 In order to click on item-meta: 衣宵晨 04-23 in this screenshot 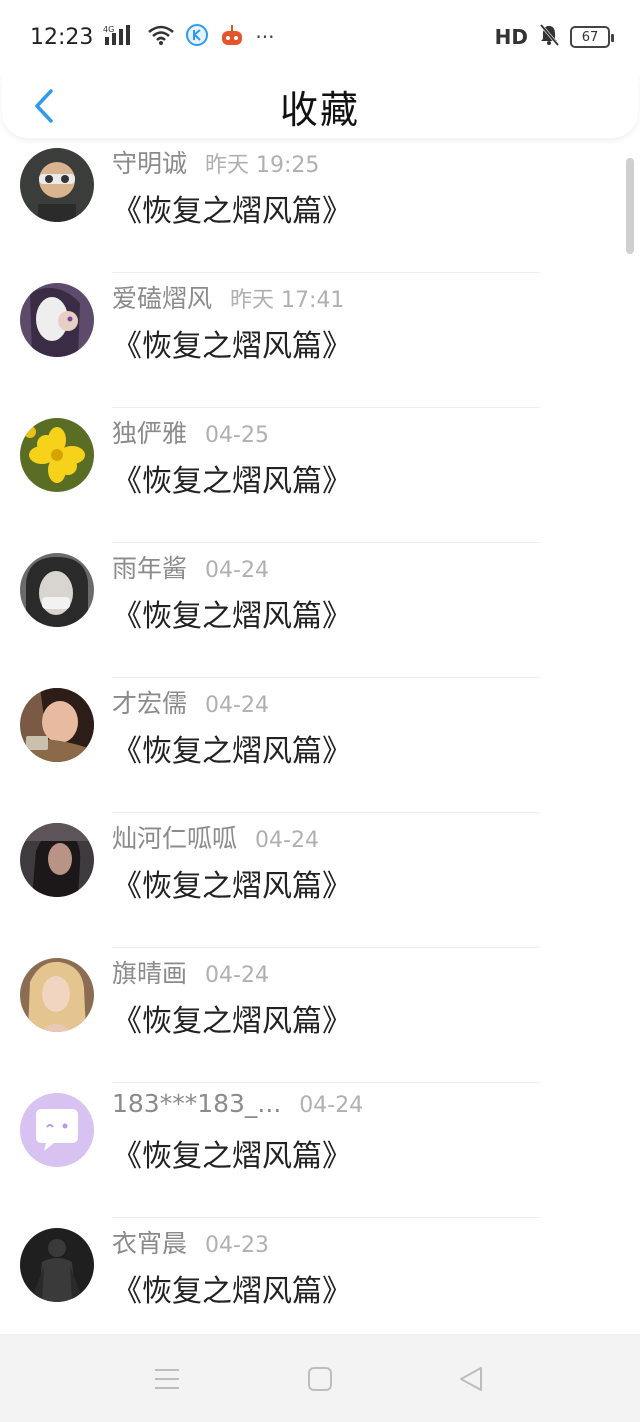, I will do `click(190, 1242)`.